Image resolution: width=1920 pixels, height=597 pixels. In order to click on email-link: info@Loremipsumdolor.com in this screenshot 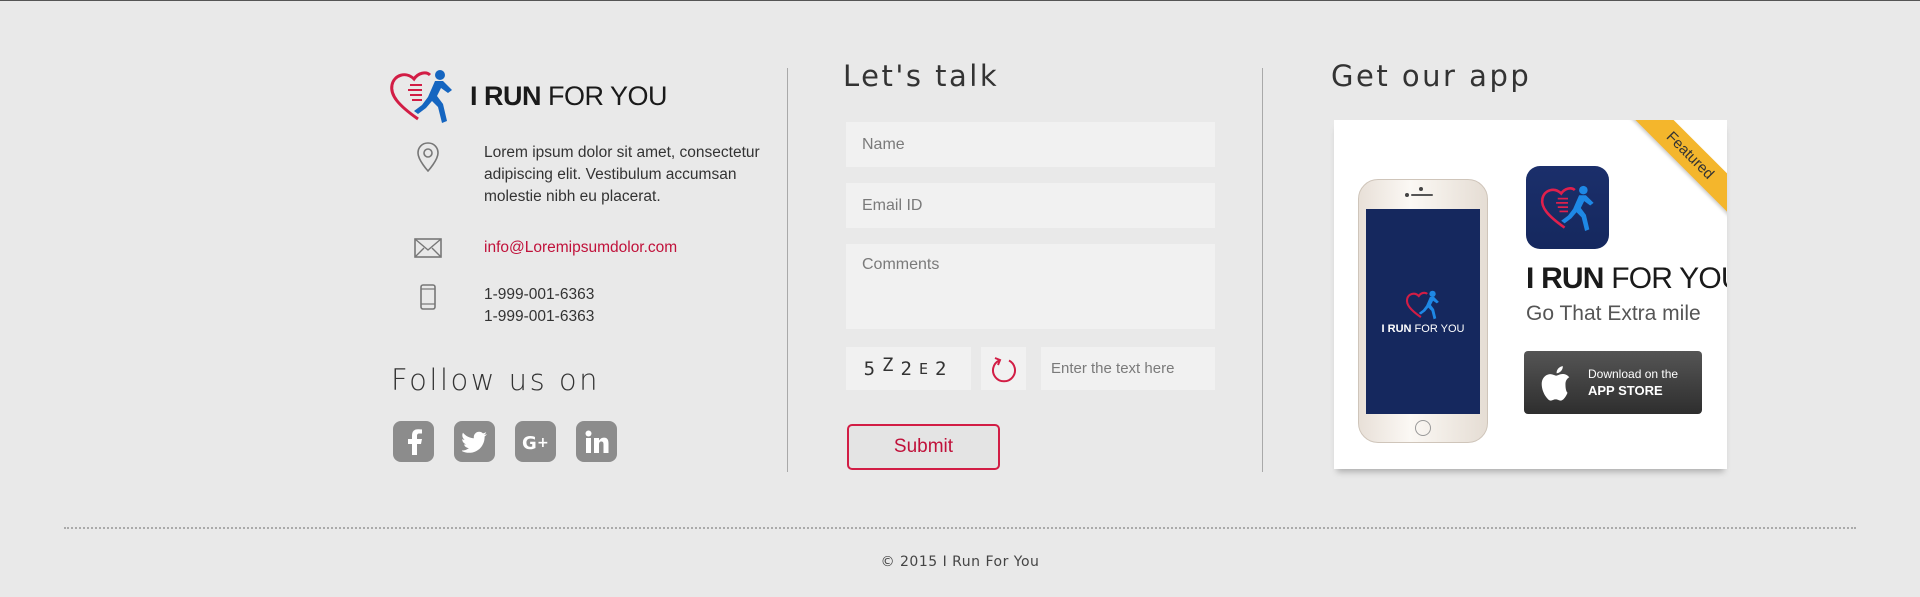, I will do `click(629, 248)`.